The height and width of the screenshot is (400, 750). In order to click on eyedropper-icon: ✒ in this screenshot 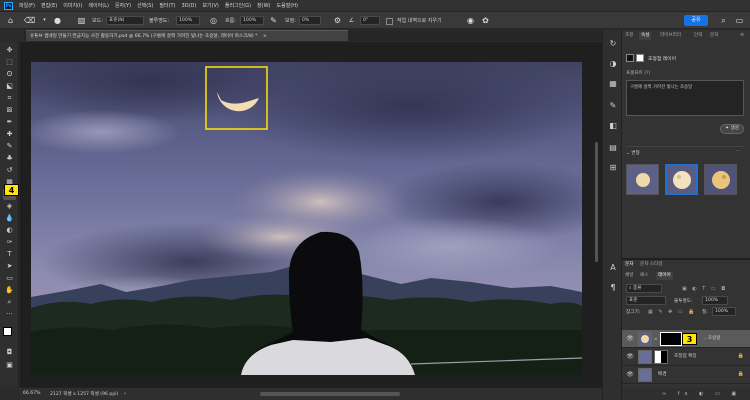, I will do `click(9, 122)`.